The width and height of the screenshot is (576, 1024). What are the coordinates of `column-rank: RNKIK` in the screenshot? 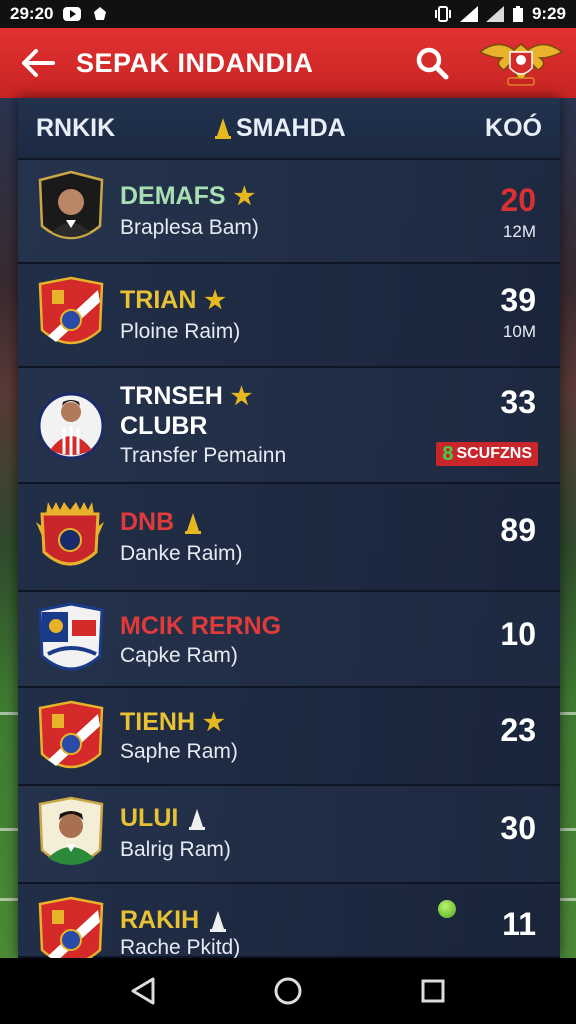 It's located at (75, 128).